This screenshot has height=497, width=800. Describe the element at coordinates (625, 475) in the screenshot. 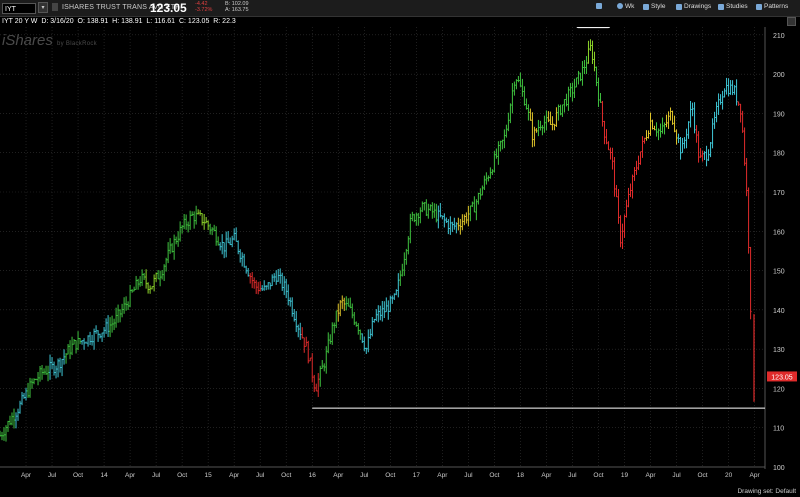

I see `x-tick-label: 19` at that location.